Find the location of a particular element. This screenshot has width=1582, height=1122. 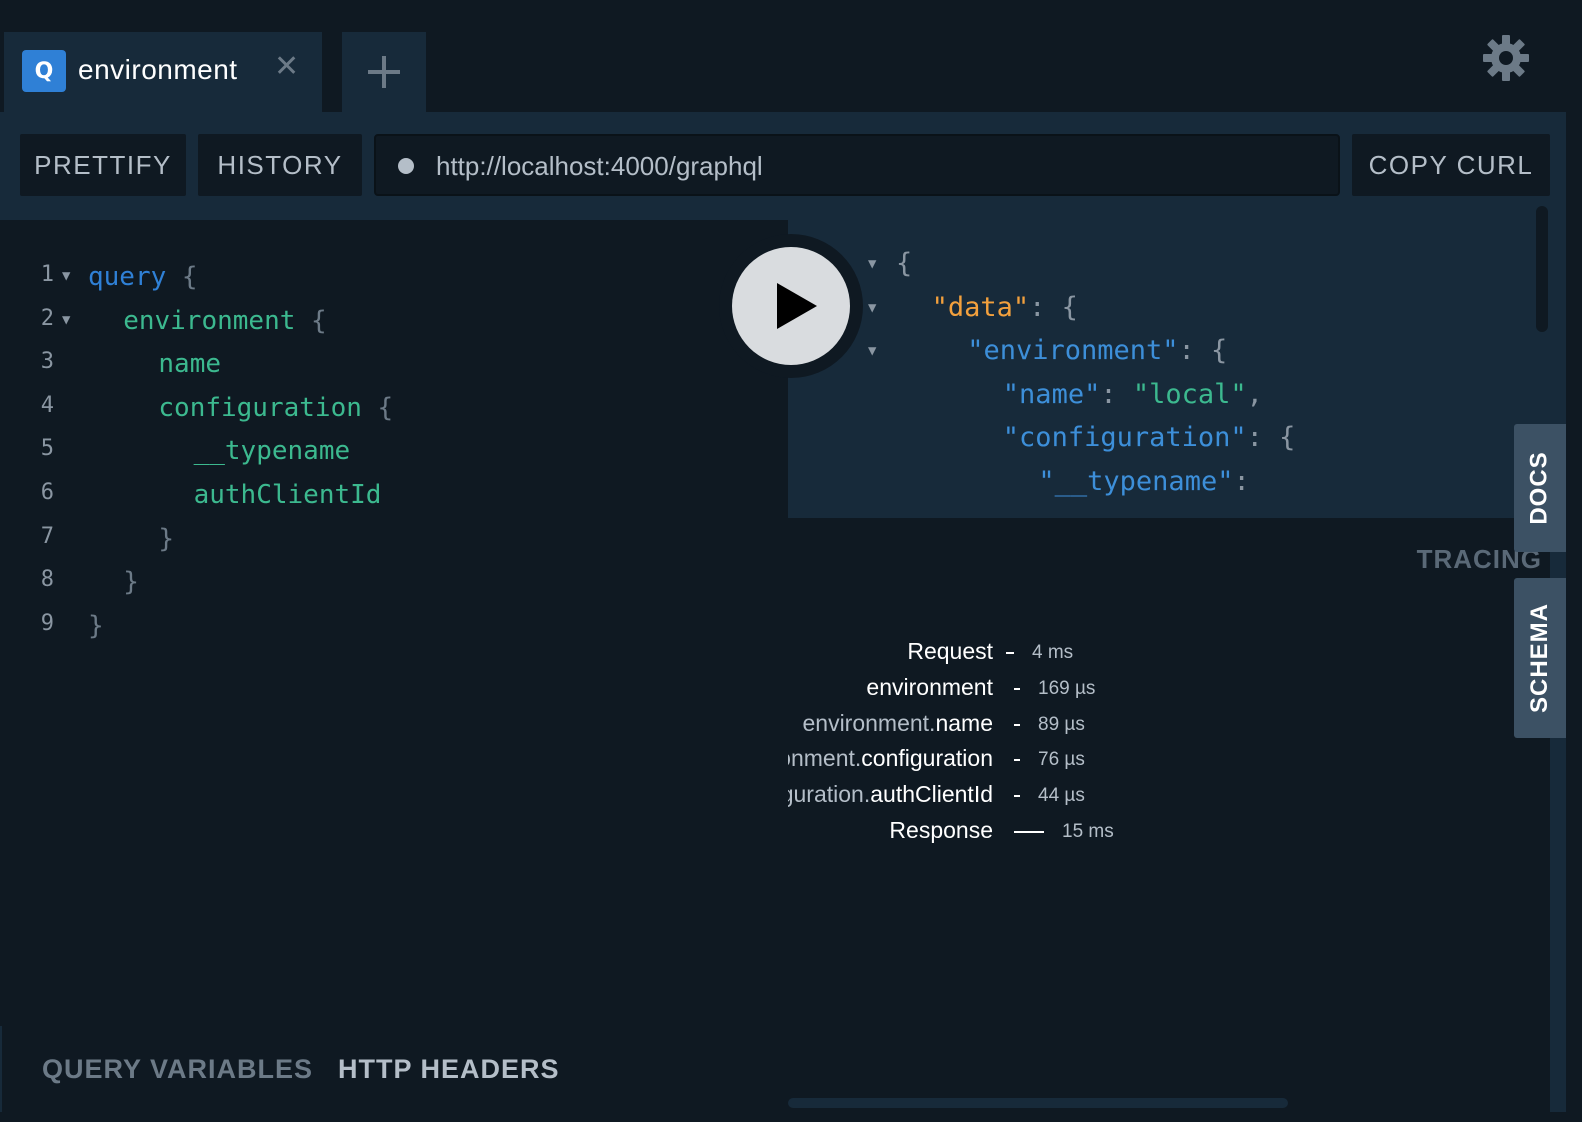

close-icon: ✕ is located at coordinates (286, 67).